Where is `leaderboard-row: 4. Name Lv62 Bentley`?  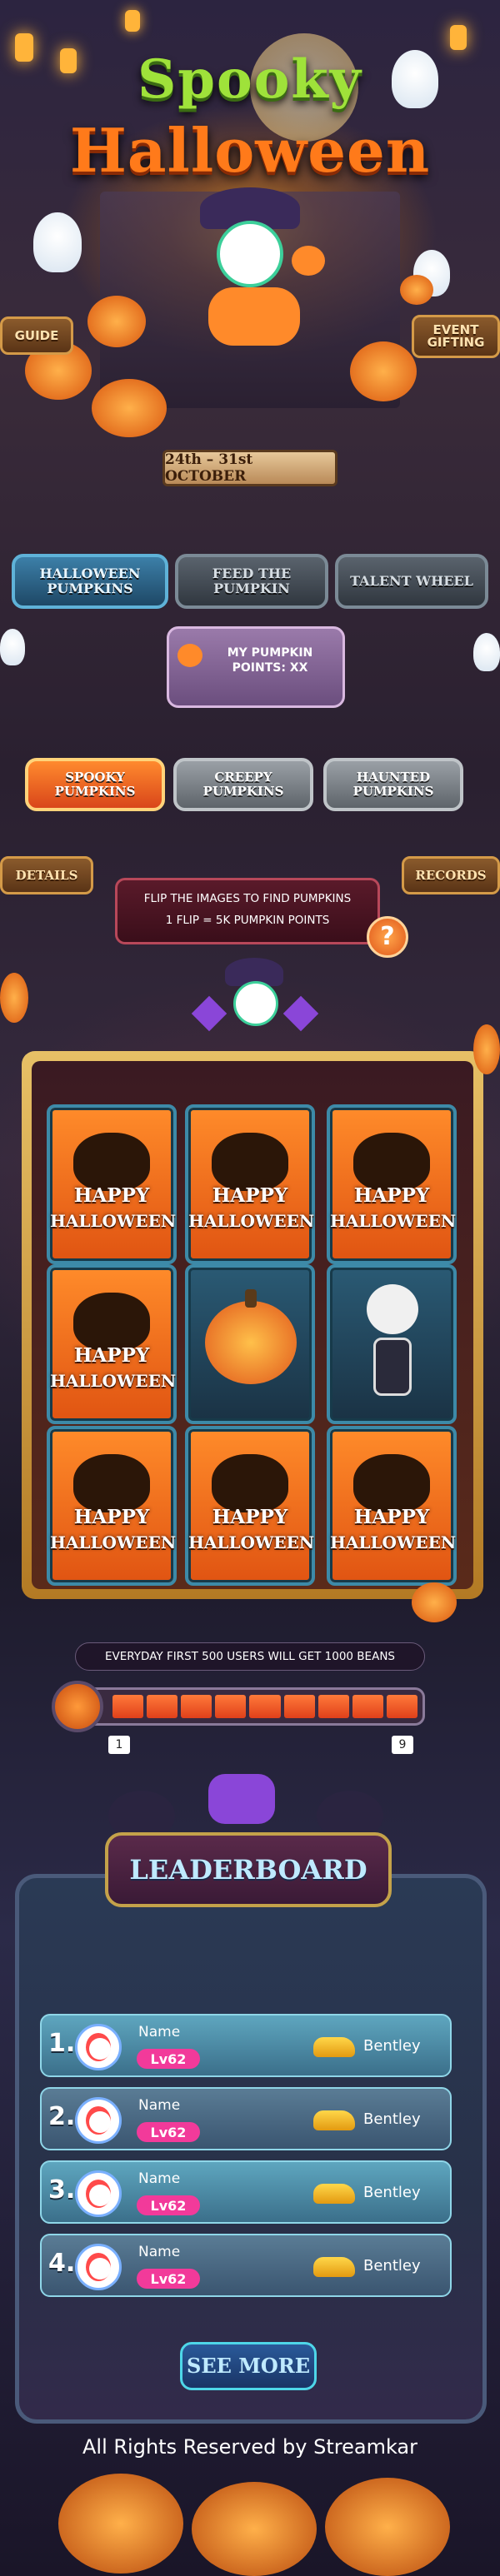
leaderboard-row: 4. Name Lv62 Bentley is located at coordinates (246, 2265).